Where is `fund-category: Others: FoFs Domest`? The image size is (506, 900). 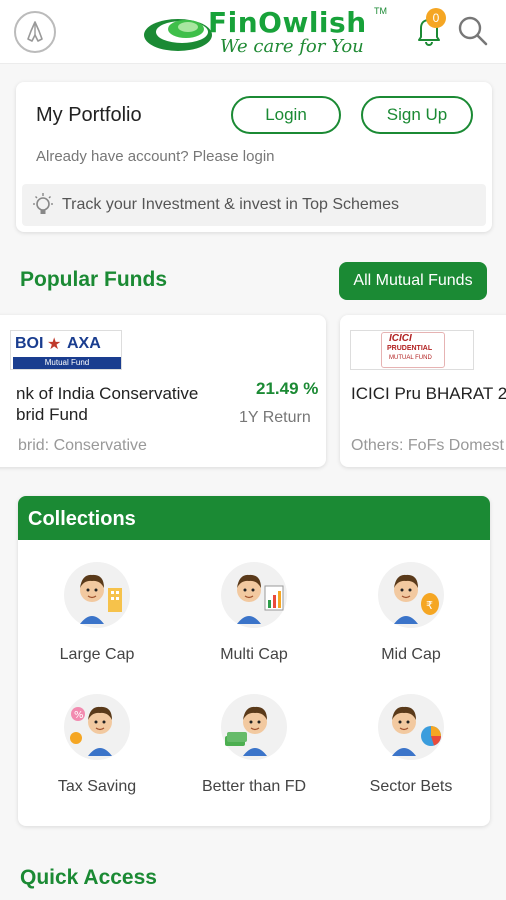 fund-category: Others: FoFs Domest is located at coordinates (427, 445).